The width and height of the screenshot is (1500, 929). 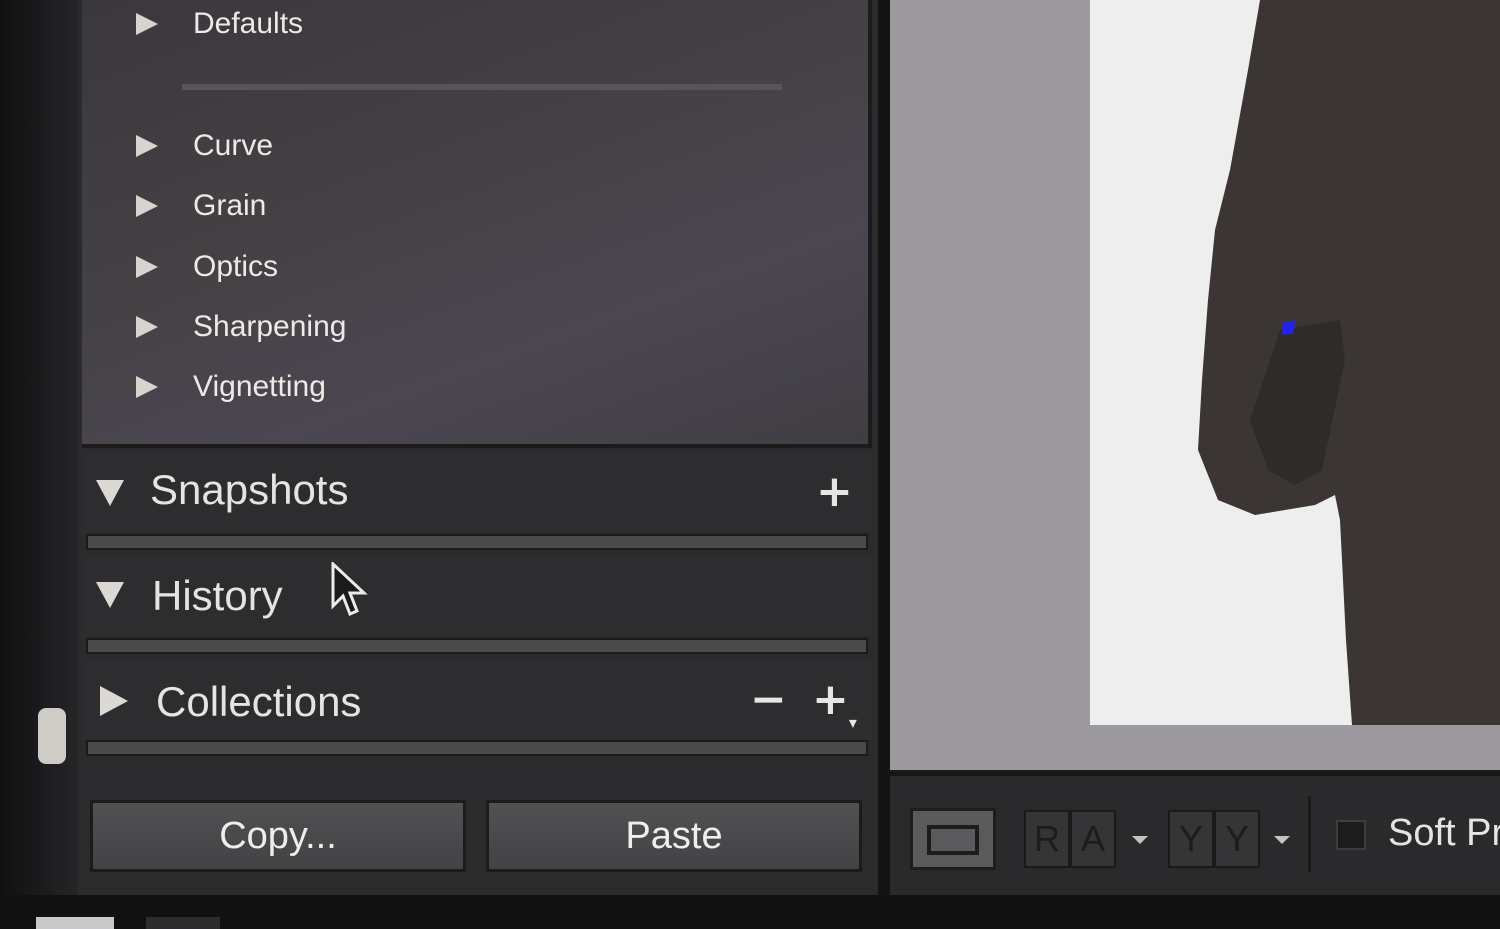 I want to click on loupe-view-icon, so click(x=953, y=840).